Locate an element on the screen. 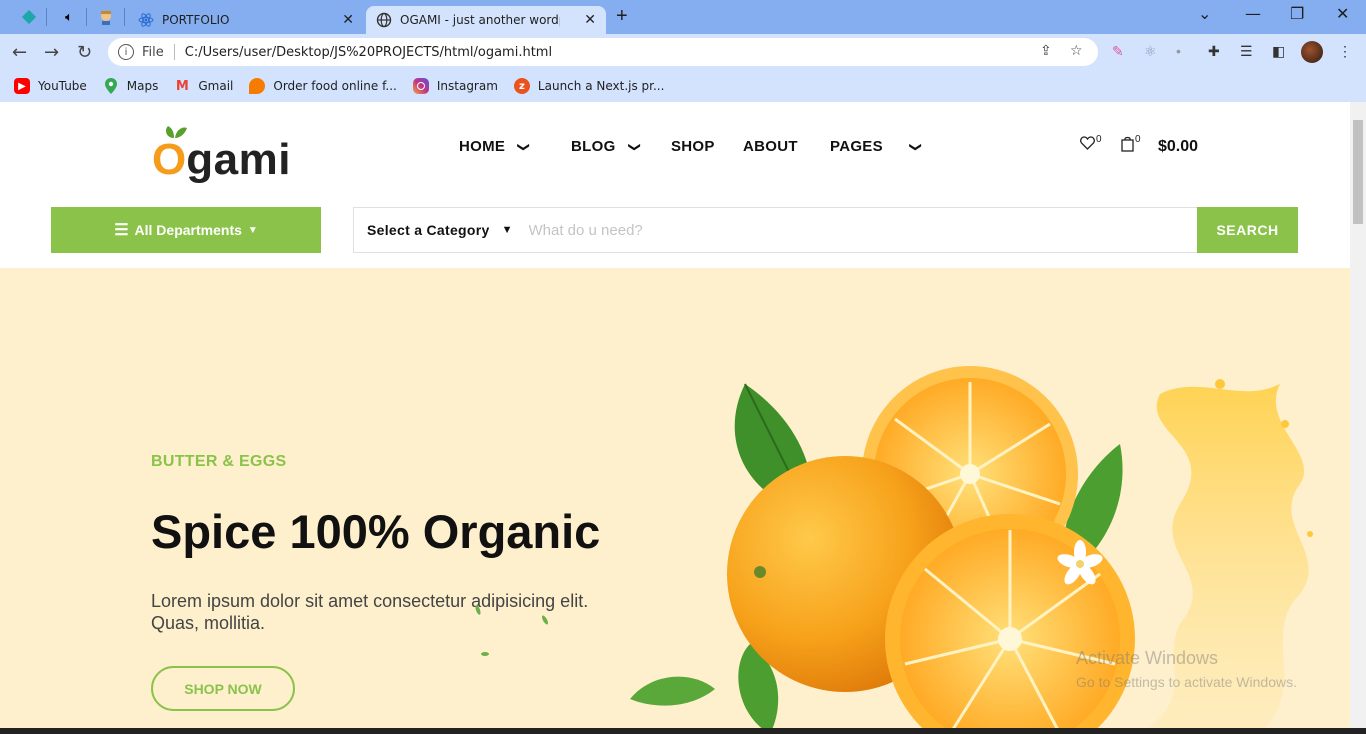 The width and height of the screenshot is (1366, 734). hero-headline: Spice 100% Organic is located at coordinates (376, 531).